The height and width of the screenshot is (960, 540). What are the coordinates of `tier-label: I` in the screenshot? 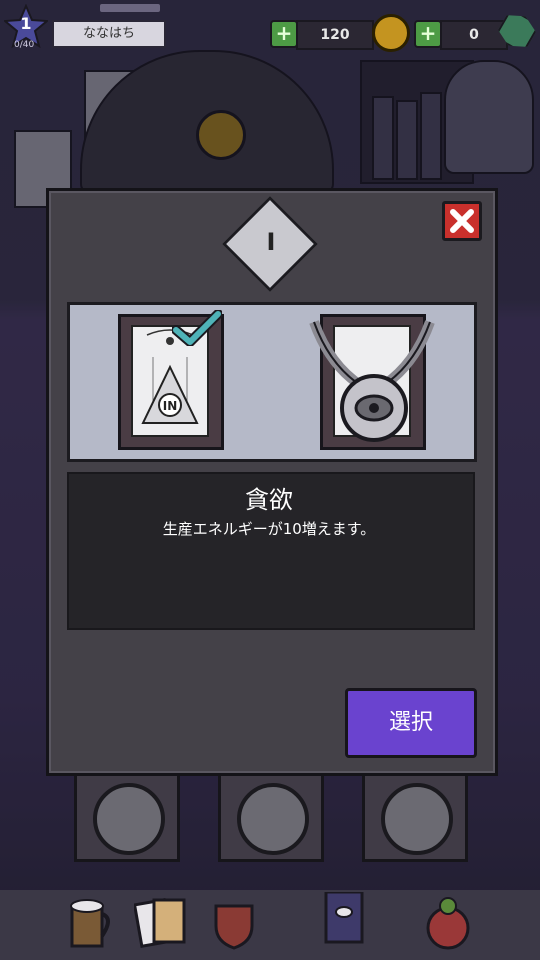 It's located at (271, 242).